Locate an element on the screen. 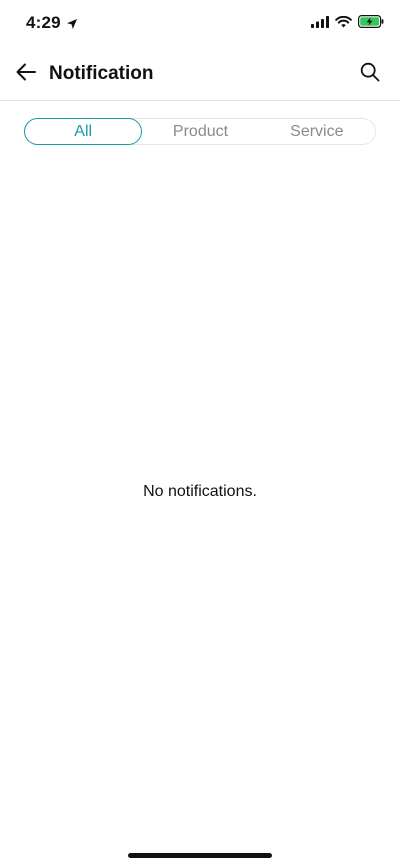 This screenshot has height=866, width=400. location-arrow-icon is located at coordinates (72, 23).